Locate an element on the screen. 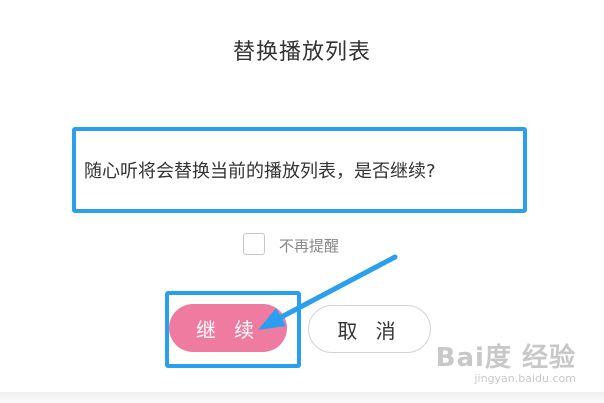 The height and width of the screenshot is (403, 604). dialog-title: 替换播放列表 is located at coordinates (301, 52).